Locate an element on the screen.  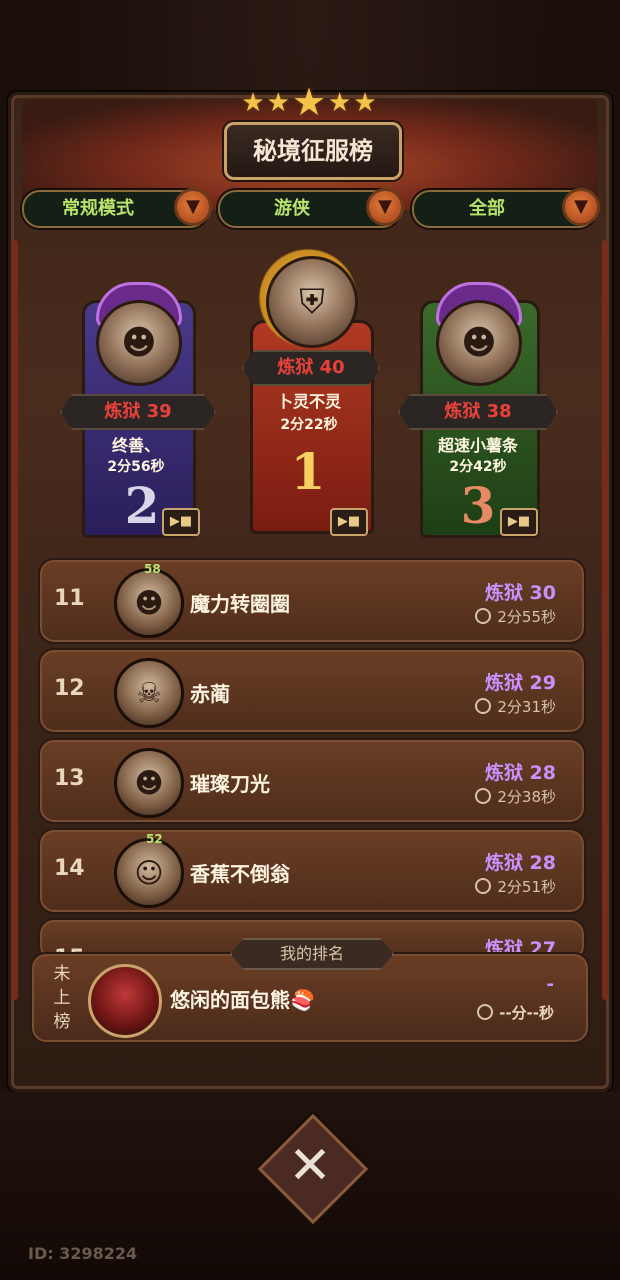
podium-first-name: 卜灵不灵 is located at coordinates (308, 401).